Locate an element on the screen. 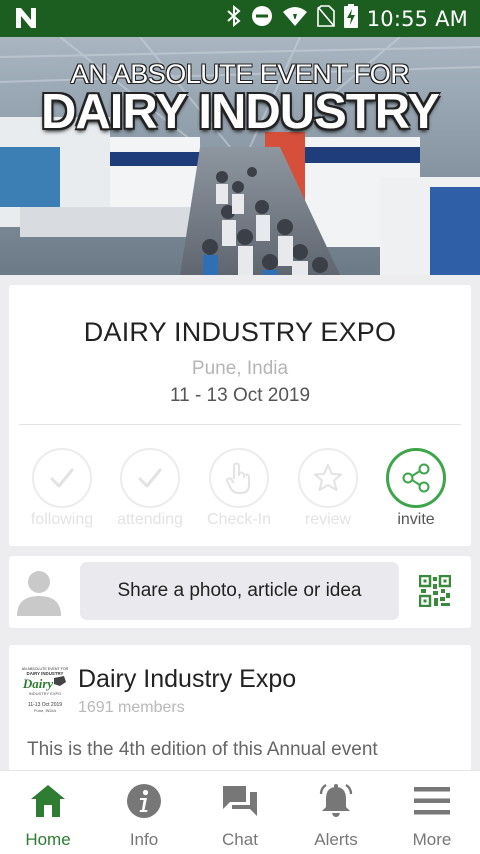 The height and width of the screenshot is (854, 480). qr-code-icon is located at coordinates (435, 593).